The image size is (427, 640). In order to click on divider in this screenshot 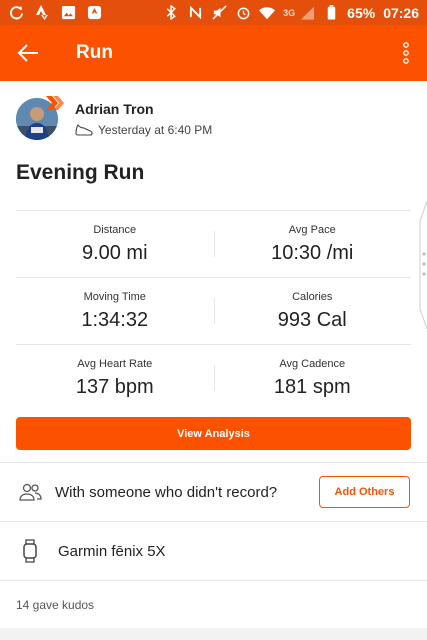, I will do `click(213, 580)`.